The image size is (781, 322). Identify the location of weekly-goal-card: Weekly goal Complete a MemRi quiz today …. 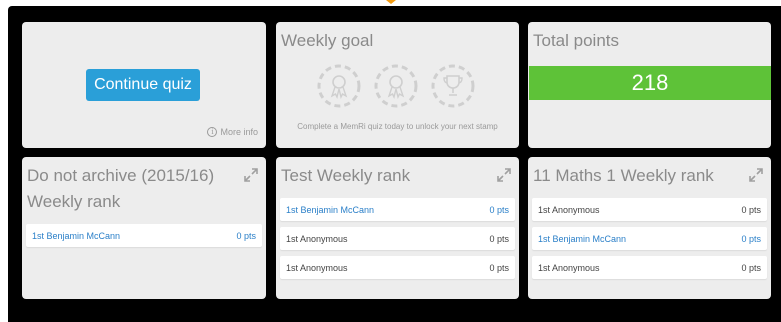
(397, 85).